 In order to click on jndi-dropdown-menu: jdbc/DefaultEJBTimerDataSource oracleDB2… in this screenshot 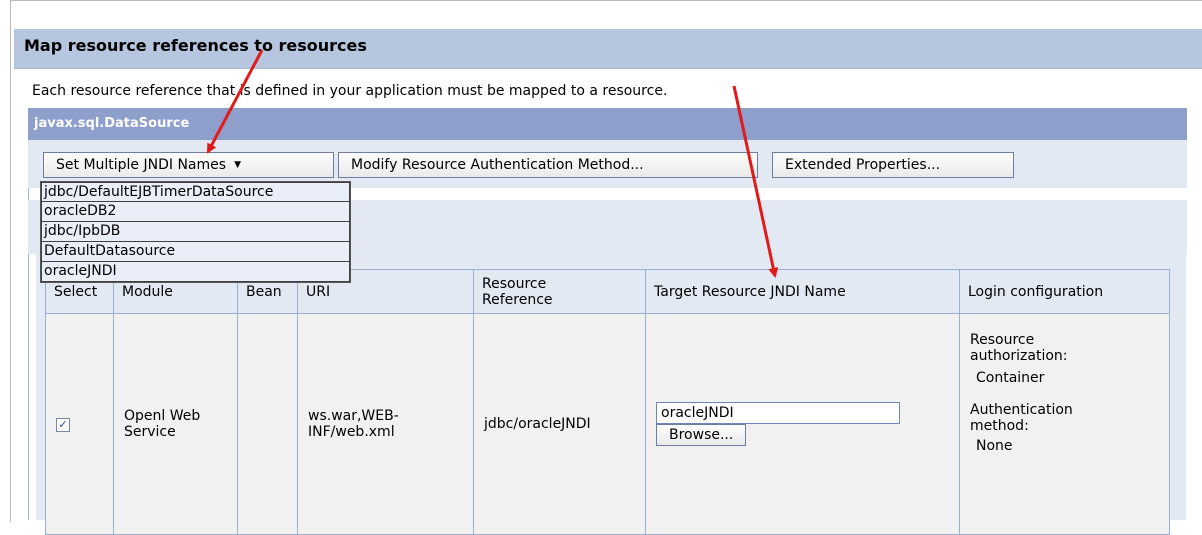, I will do `click(195, 232)`.